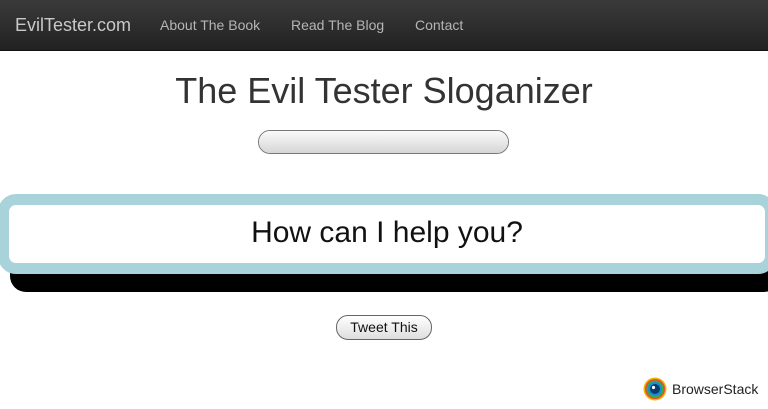  What do you see at coordinates (337, 25) in the screenshot?
I see `nav-link-read-the-blog: Read The Blog` at bounding box center [337, 25].